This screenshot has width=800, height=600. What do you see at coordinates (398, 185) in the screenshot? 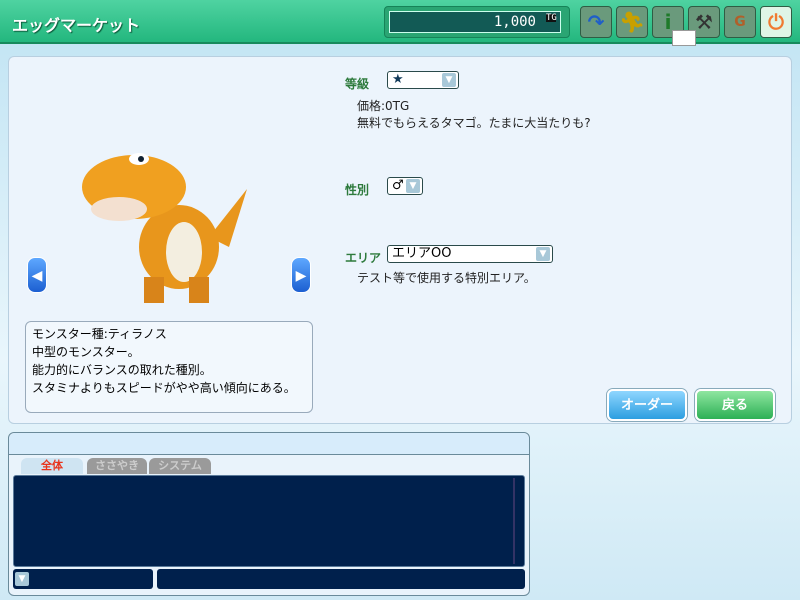
I see `gender-value: ♂` at bounding box center [398, 185].